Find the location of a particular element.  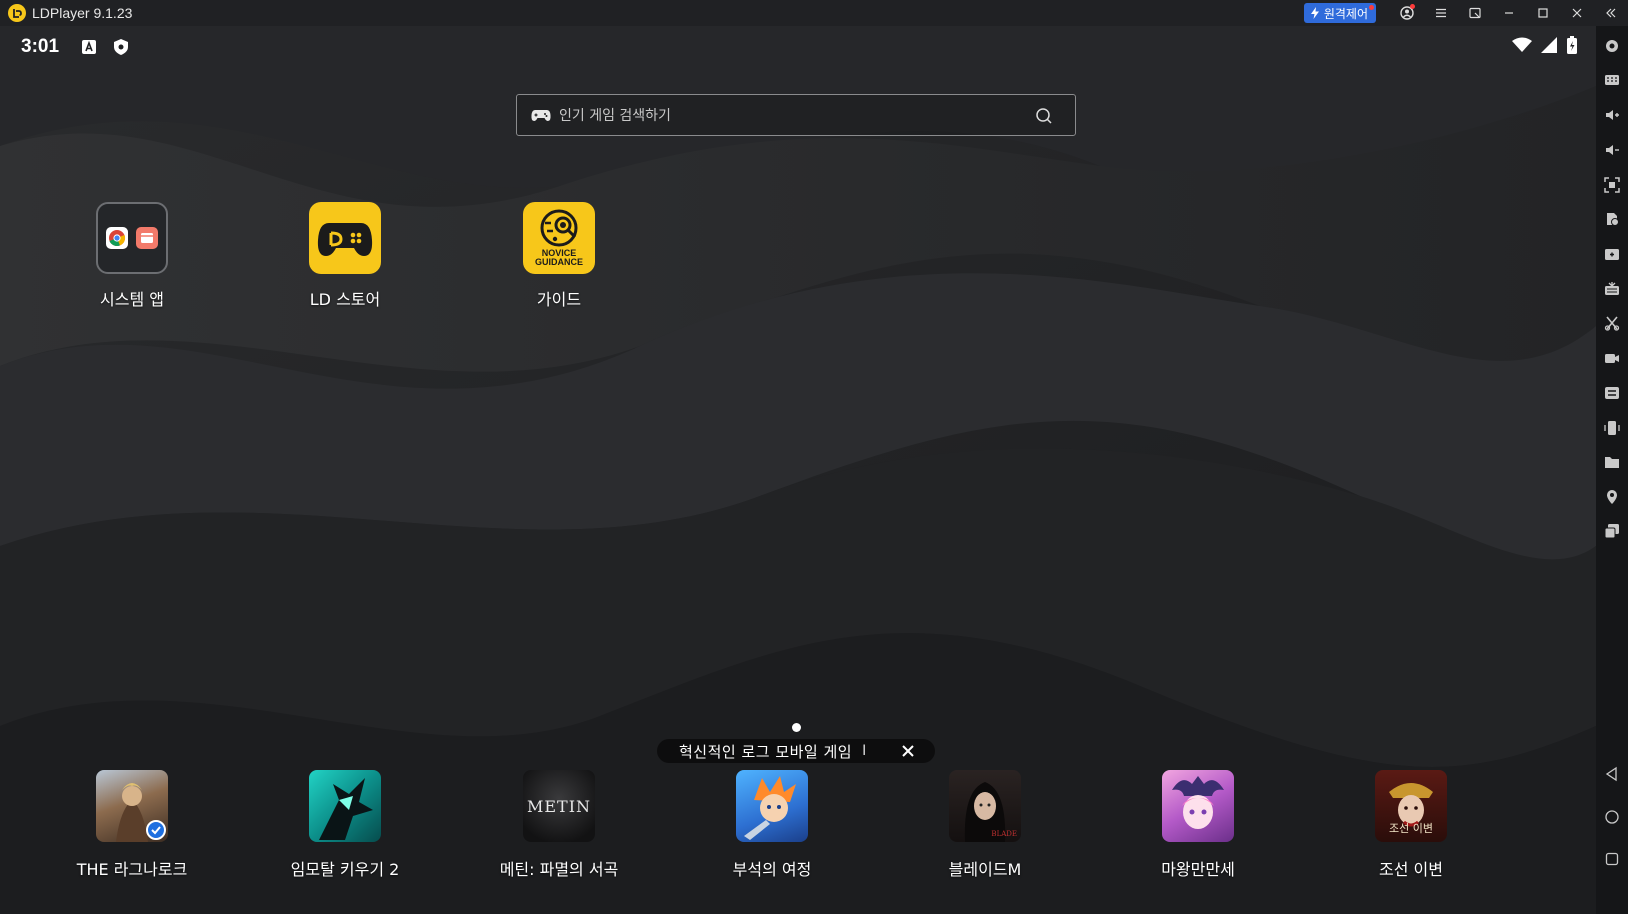

dock-app-journey: 부석의 여정 is located at coordinates (772, 825).